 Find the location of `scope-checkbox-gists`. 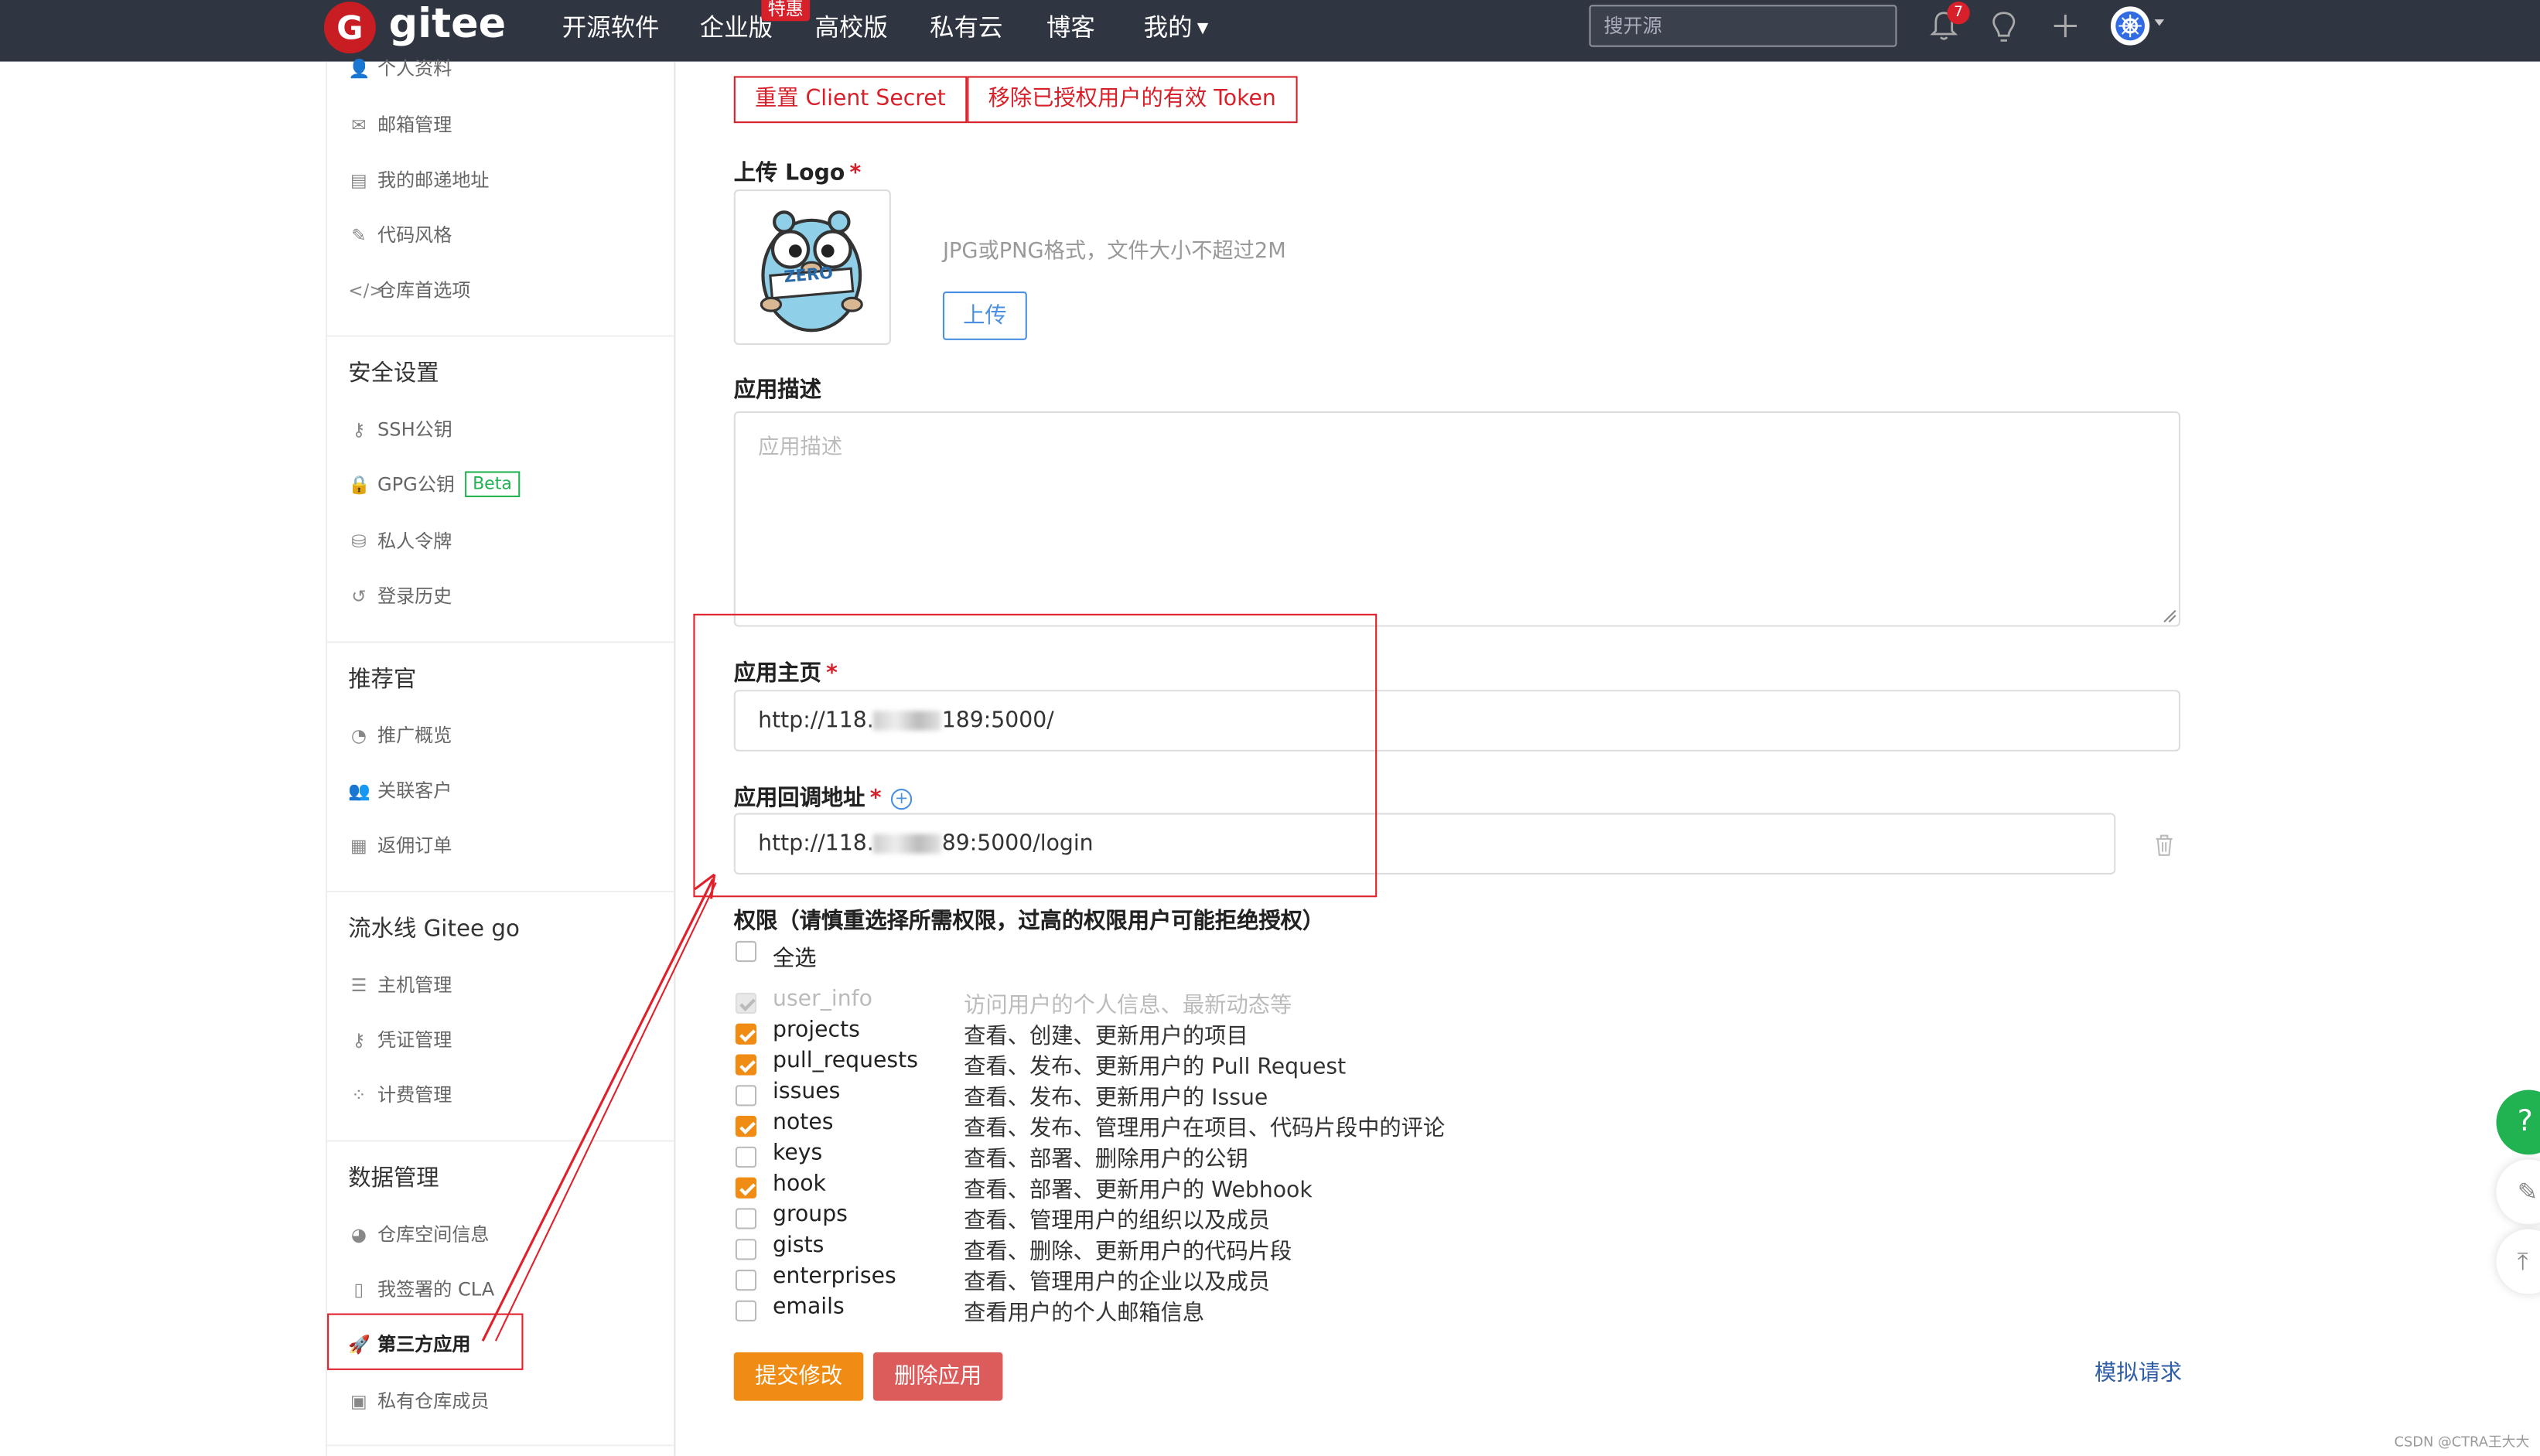

scope-checkbox-gists is located at coordinates (746, 1250).